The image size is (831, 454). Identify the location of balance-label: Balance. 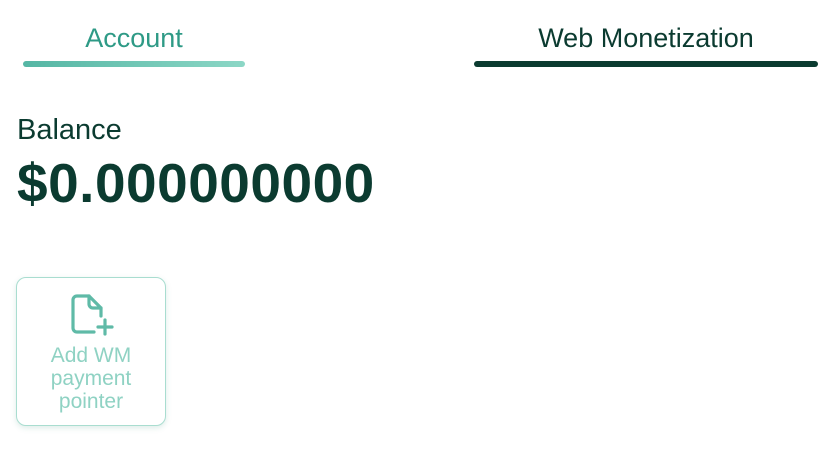
(69, 130).